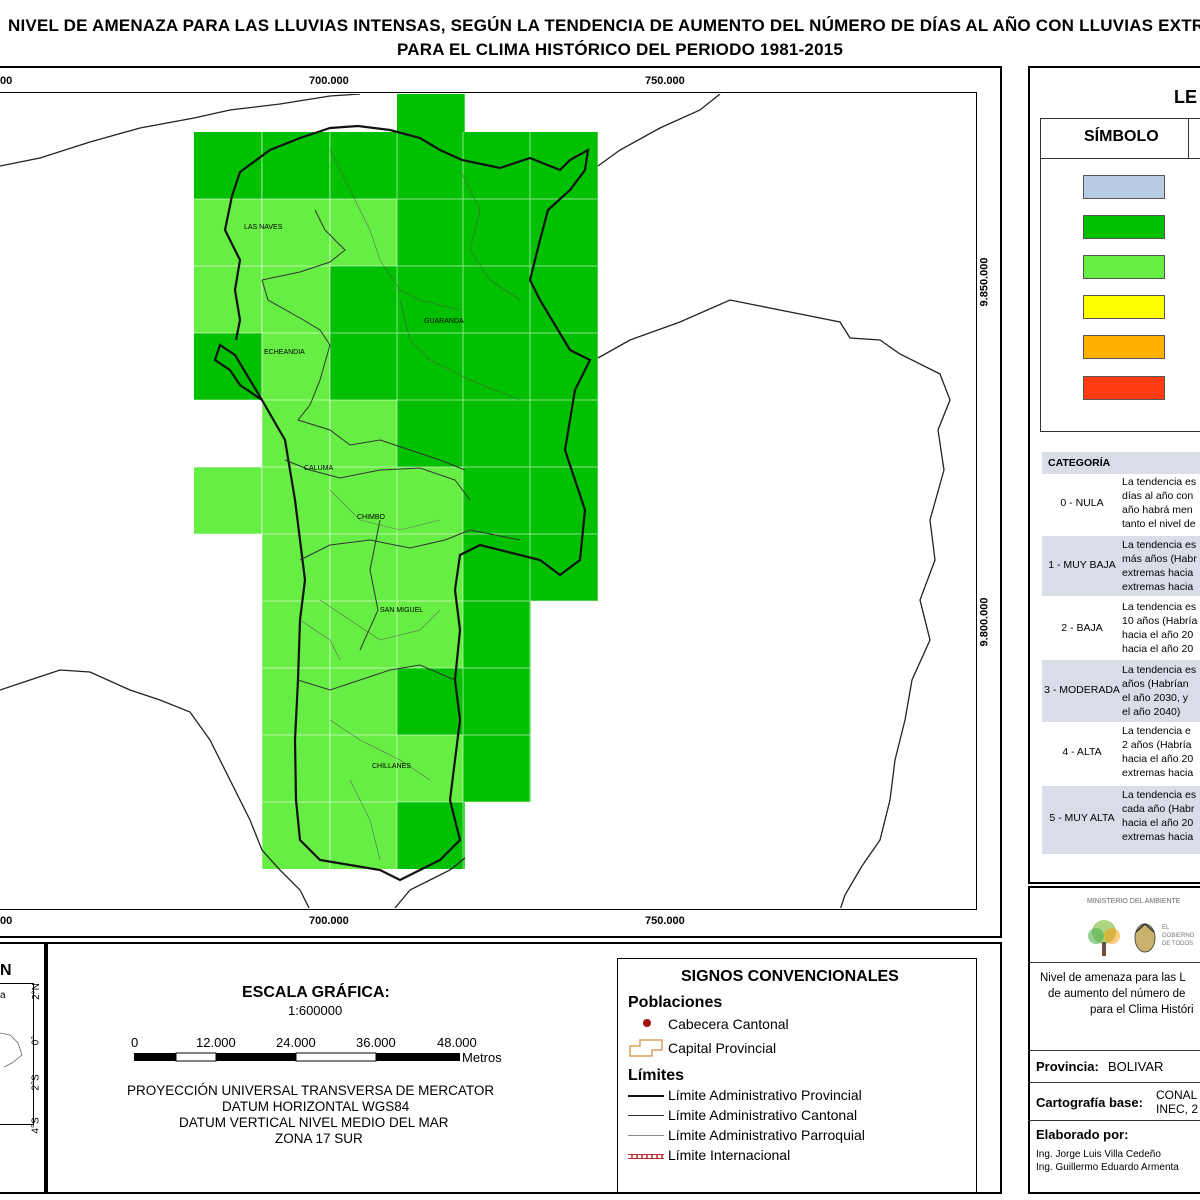  What do you see at coordinates (729, 1155) in the screenshot?
I see `limits-item-international: Límite Internacional` at bounding box center [729, 1155].